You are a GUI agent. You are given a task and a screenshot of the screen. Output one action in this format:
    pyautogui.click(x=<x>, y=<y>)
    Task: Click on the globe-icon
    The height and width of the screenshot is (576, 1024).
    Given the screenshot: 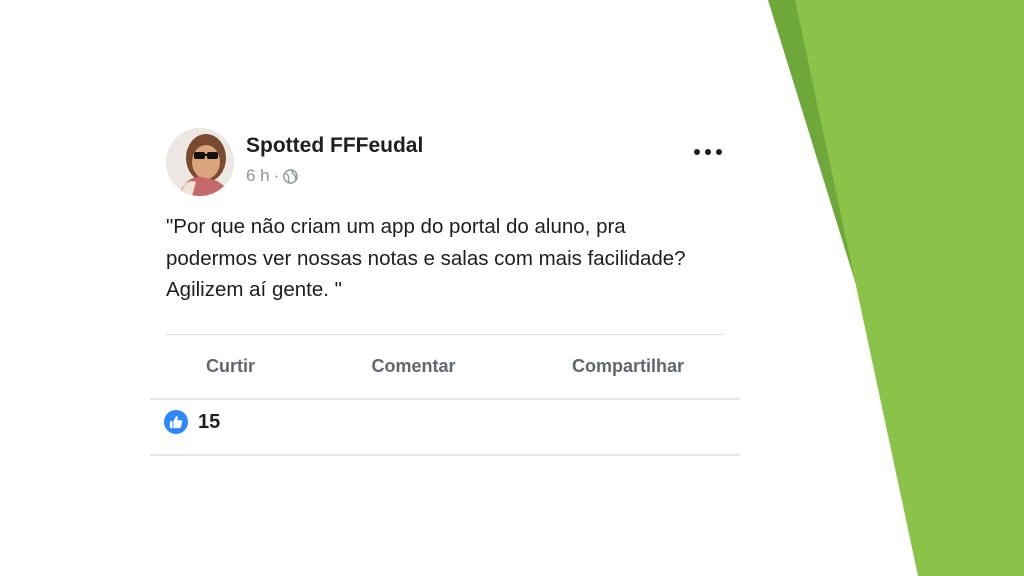 What is the action you would take?
    pyautogui.click(x=291, y=176)
    